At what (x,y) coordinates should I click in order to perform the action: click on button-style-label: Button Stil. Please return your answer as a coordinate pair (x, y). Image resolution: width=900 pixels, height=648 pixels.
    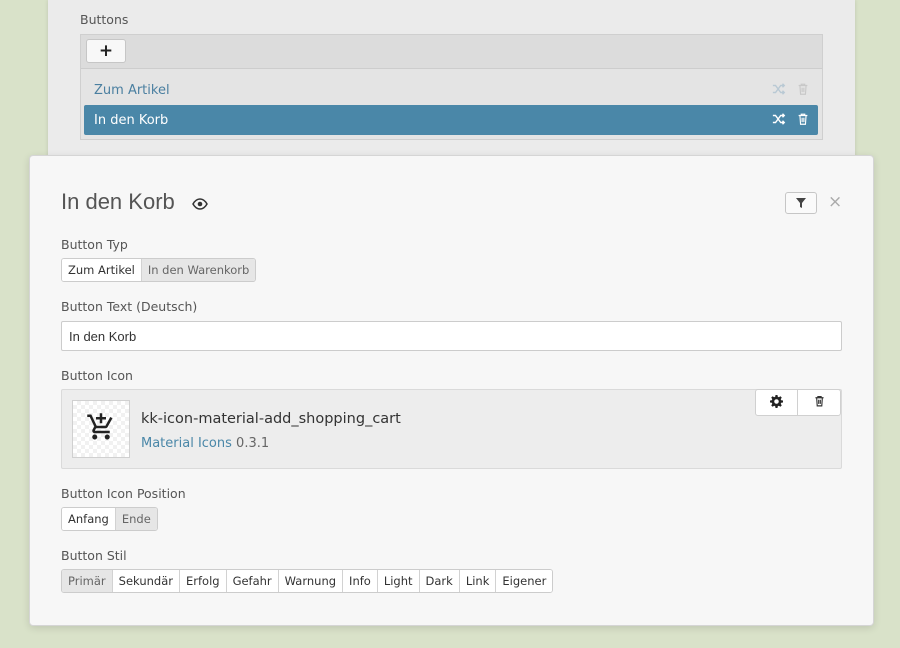
    Looking at the image, I should click on (94, 555).